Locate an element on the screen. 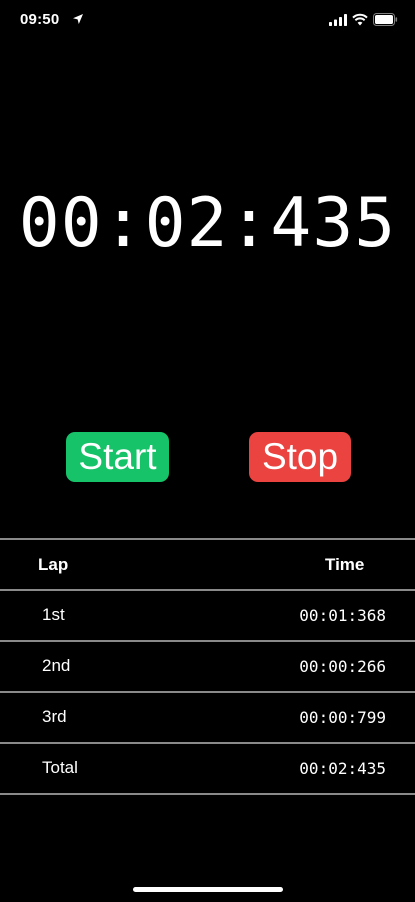 Image resolution: width=415 pixels, height=902 pixels. timer-display: 00:02:435 is located at coordinates (207, 223).